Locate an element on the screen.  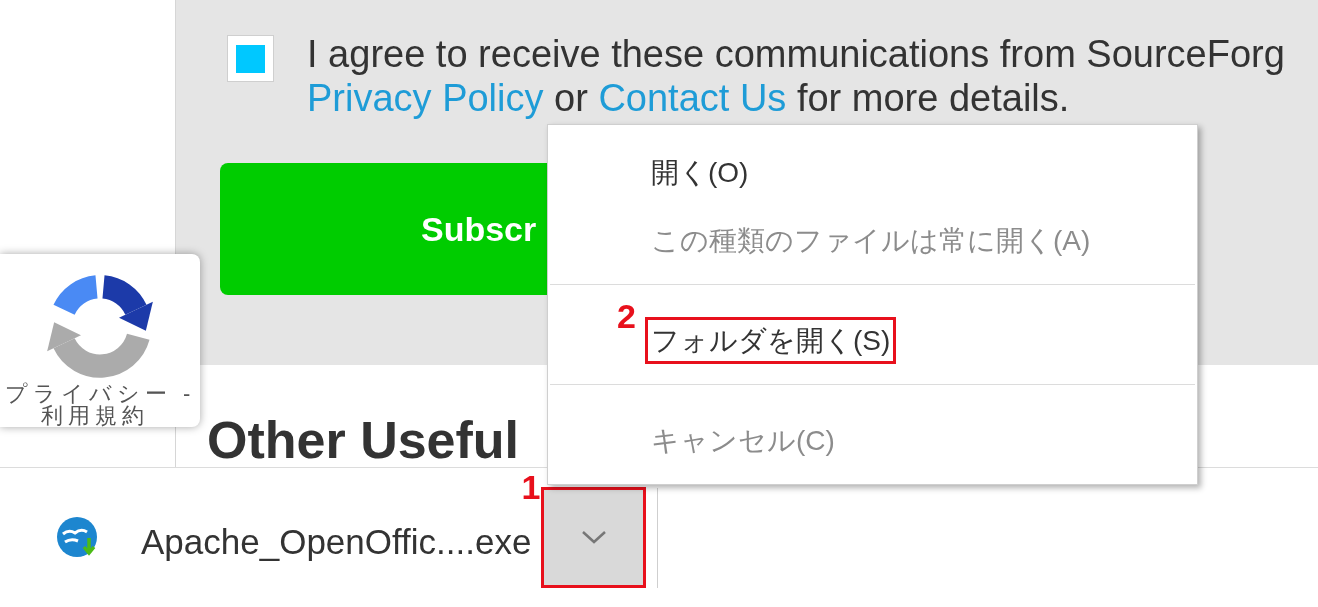
file-icon is located at coordinates (78, 537).